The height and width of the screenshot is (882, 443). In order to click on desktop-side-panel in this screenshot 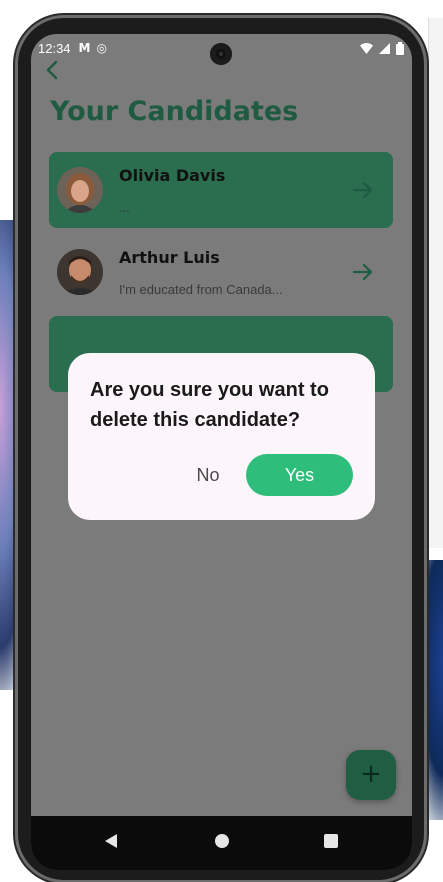, I will do `click(435, 283)`.